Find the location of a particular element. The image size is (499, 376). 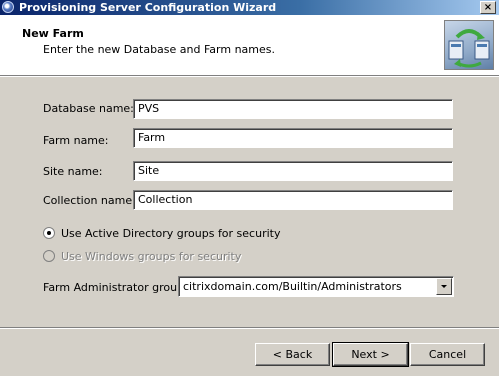

database-name-field: PVS is located at coordinates (293, 109).